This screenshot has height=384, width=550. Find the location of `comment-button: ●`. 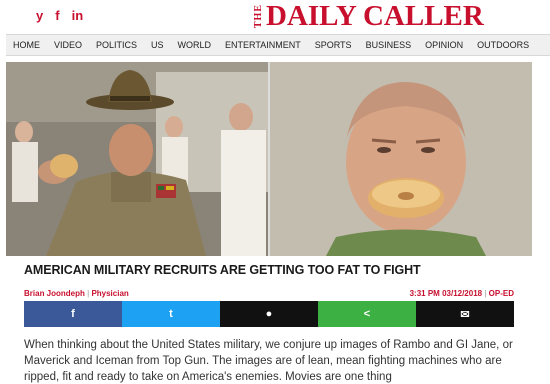

comment-button: ● is located at coordinates (269, 314).